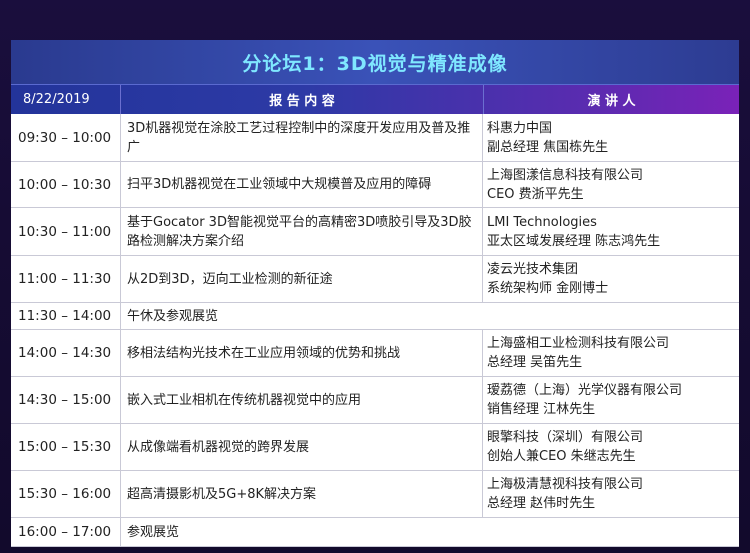 This screenshot has height=553, width=750. Describe the element at coordinates (541, 409) in the screenshot. I see `speaker-person: 销售经理 江林先生` at that location.